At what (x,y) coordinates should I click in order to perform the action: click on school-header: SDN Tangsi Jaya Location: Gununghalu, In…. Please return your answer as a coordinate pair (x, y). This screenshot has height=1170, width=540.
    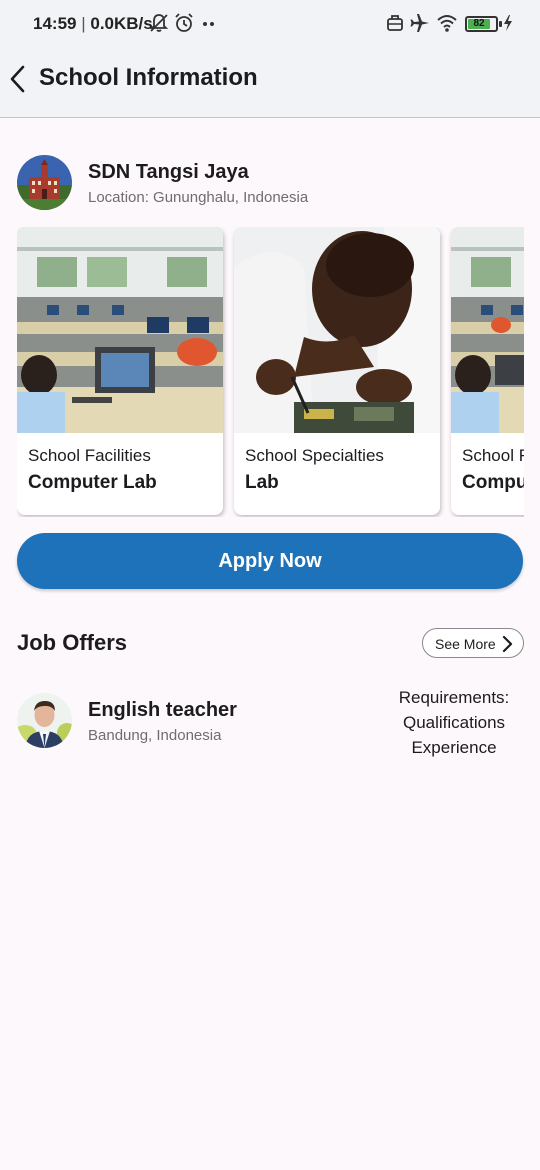
    Looking at the image, I should click on (267, 183).